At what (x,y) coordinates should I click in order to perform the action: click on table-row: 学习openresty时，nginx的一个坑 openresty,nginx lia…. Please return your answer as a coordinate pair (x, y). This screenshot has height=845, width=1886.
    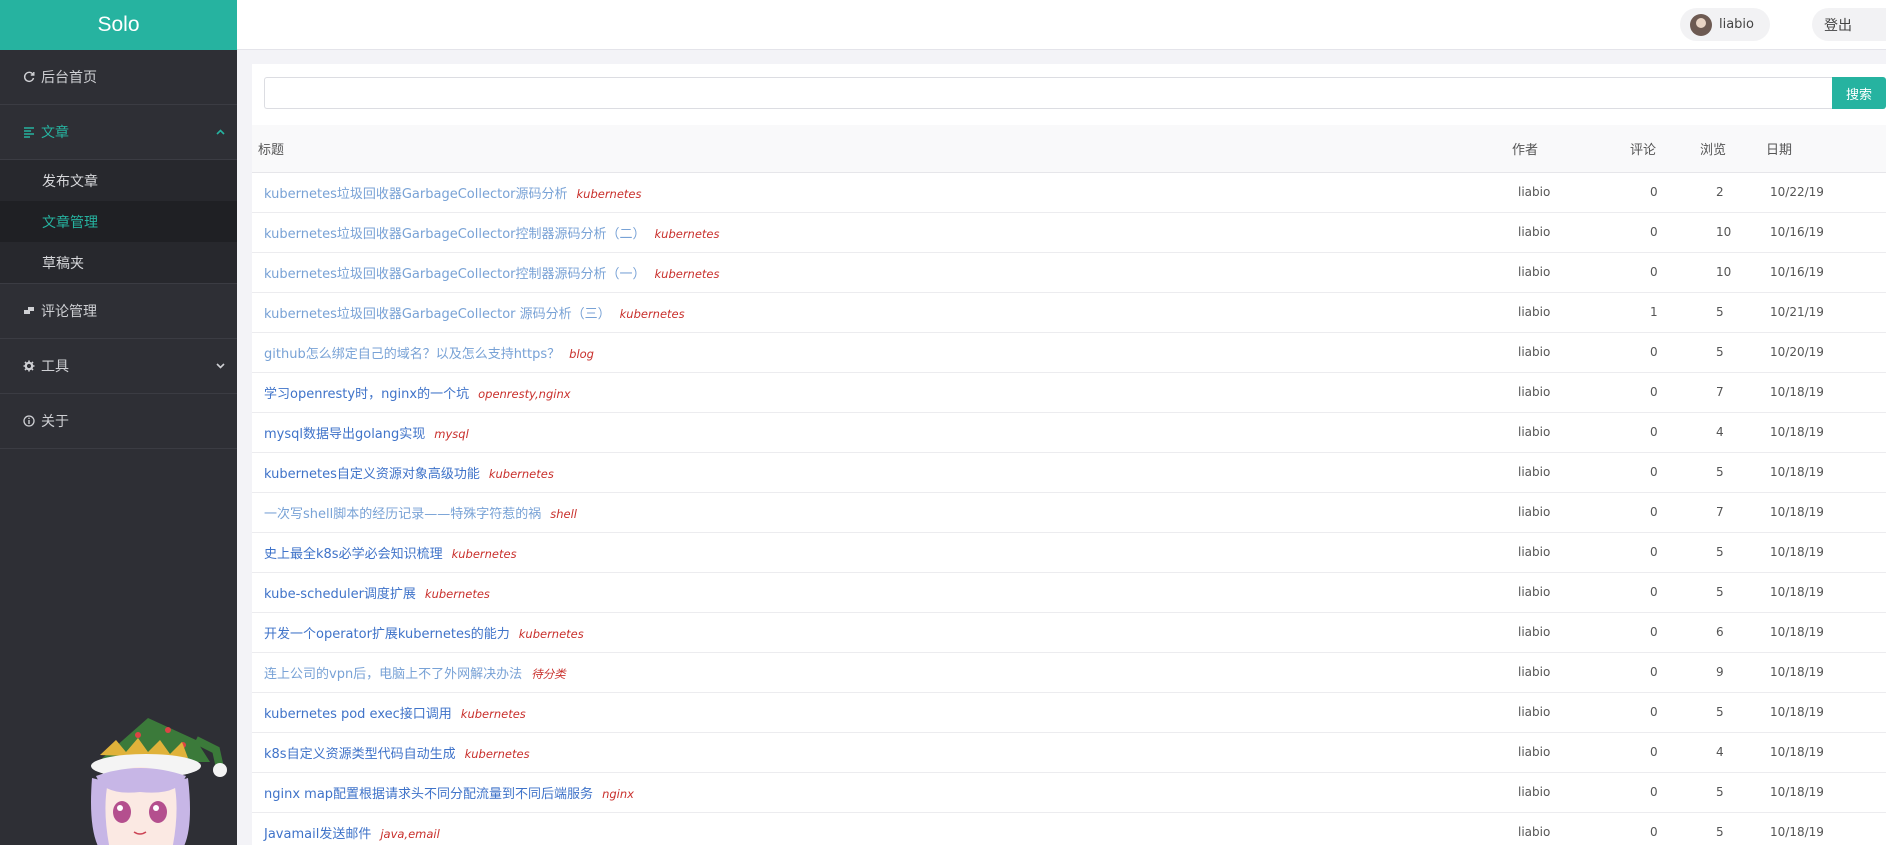
    Looking at the image, I should click on (1069, 392).